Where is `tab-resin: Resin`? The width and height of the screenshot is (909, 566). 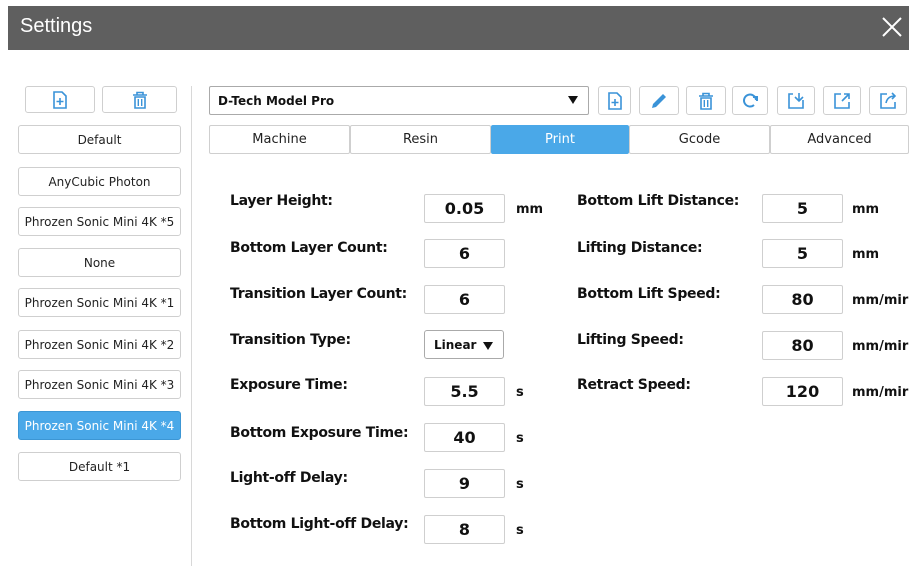 tab-resin: Resin is located at coordinates (420, 139).